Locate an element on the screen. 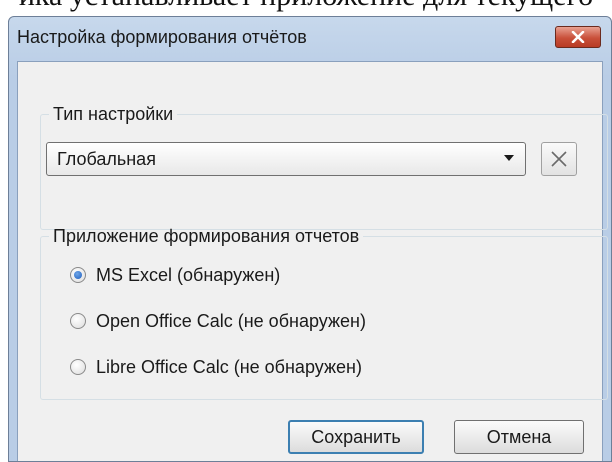  close-button is located at coordinates (578, 37).